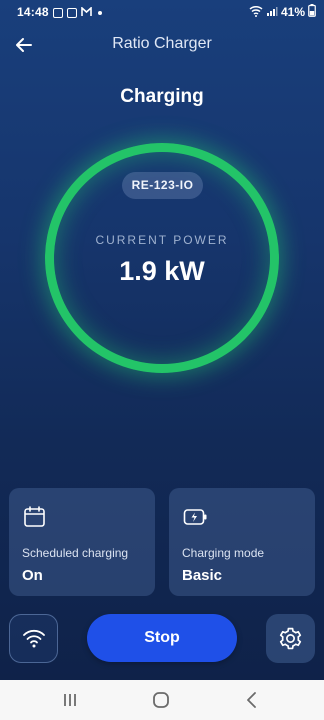 Image resolution: width=324 pixels, height=720 pixels. Describe the element at coordinates (242, 542) in the screenshot. I see `charging-mode-card: Charging mode Basic` at that location.